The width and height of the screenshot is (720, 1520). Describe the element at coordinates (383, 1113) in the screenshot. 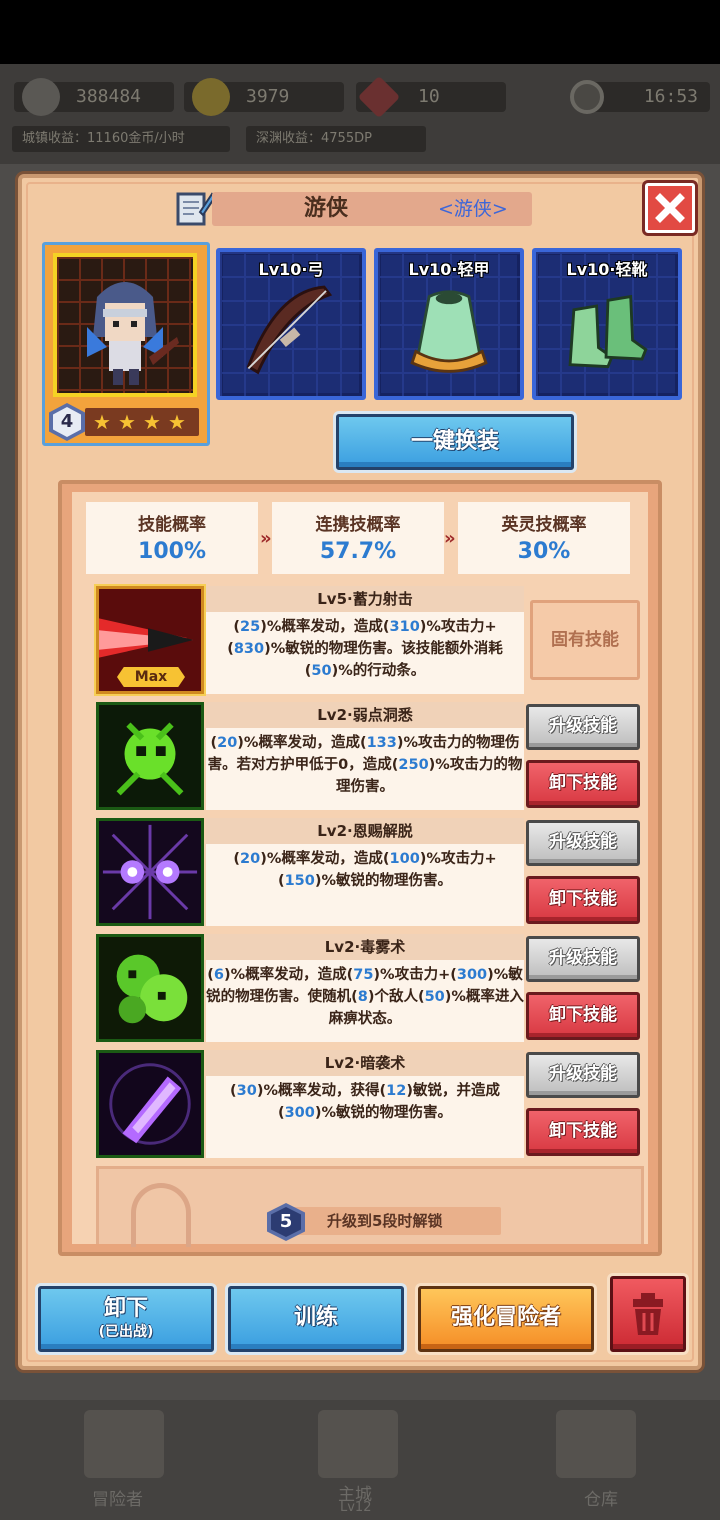

I see `skill-text-part: )%敏锐的物理伤害。` at that location.